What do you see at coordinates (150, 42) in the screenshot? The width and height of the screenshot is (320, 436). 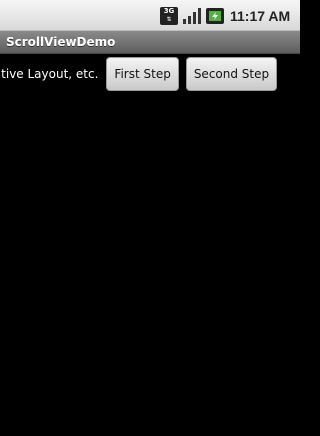 I see `title-bar: ScrollViewDemo` at bounding box center [150, 42].